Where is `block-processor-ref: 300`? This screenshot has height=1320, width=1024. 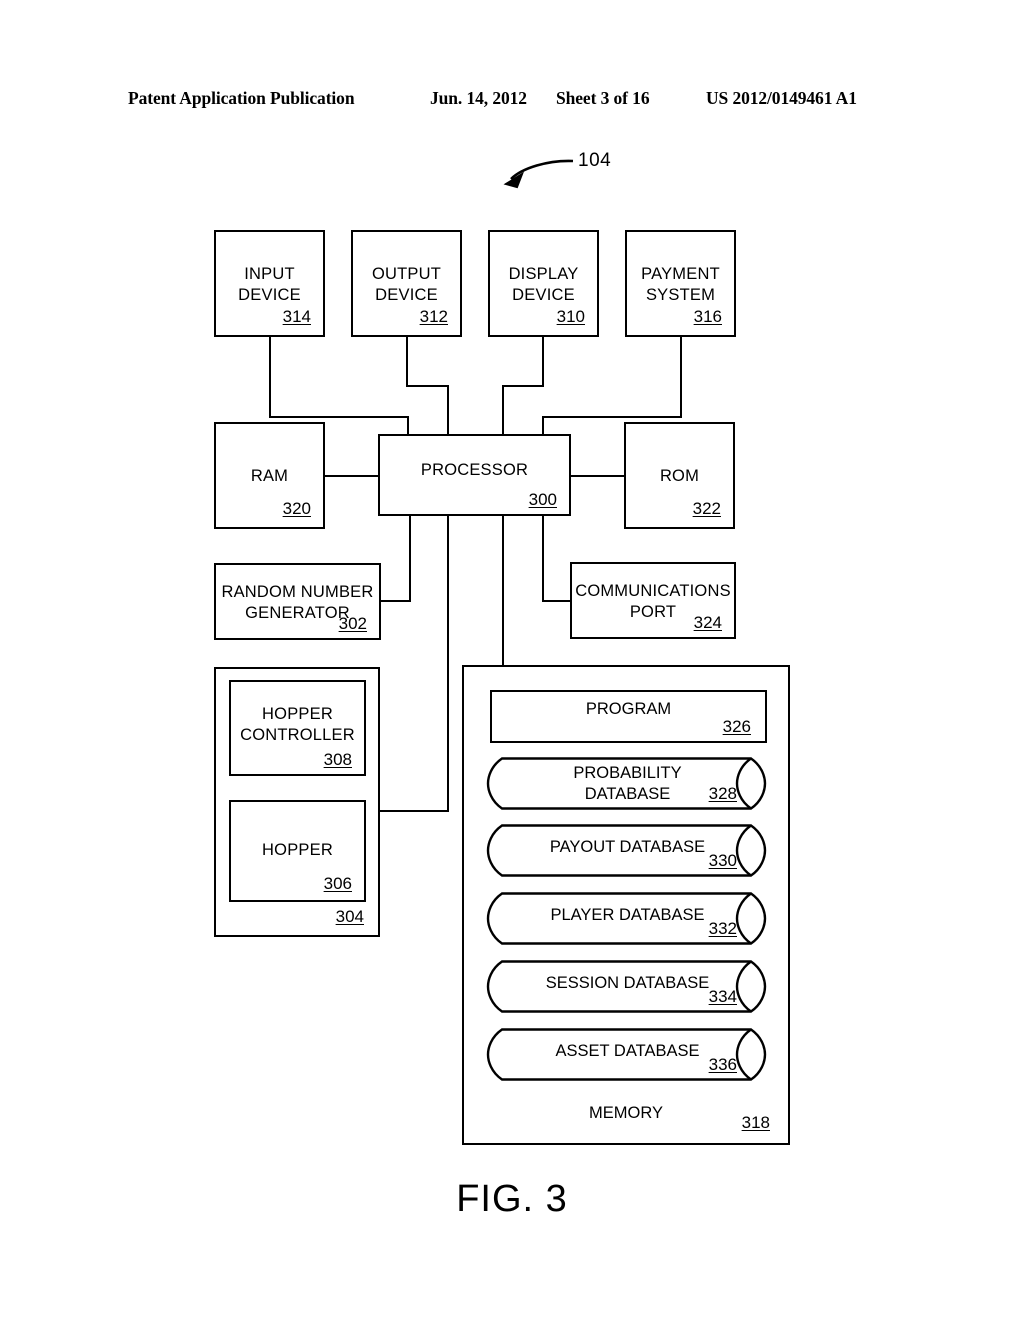 block-processor-ref: 300 is located at coordinates (542, 499).